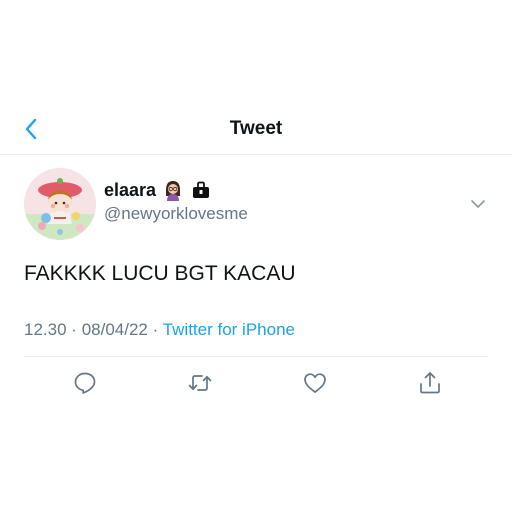  I want to click on more-options-button, so click(478, 204).